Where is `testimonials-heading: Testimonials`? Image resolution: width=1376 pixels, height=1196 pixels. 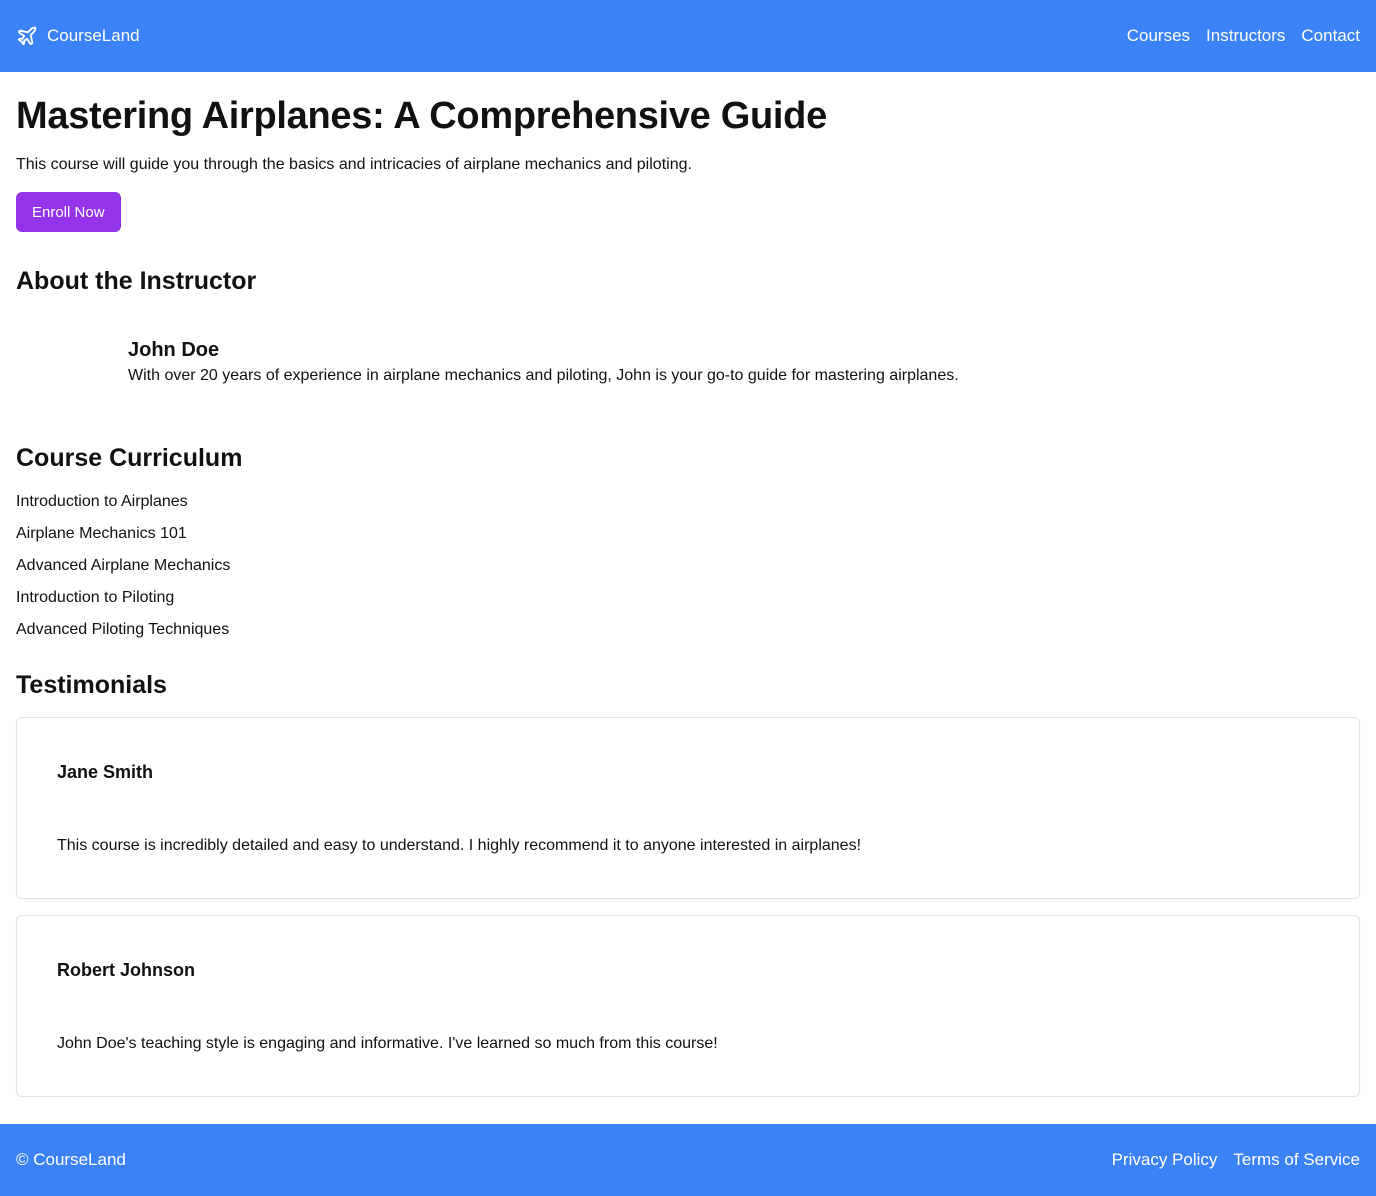 testimonials-heading: Testimonials is located at coordinates (91, 685).